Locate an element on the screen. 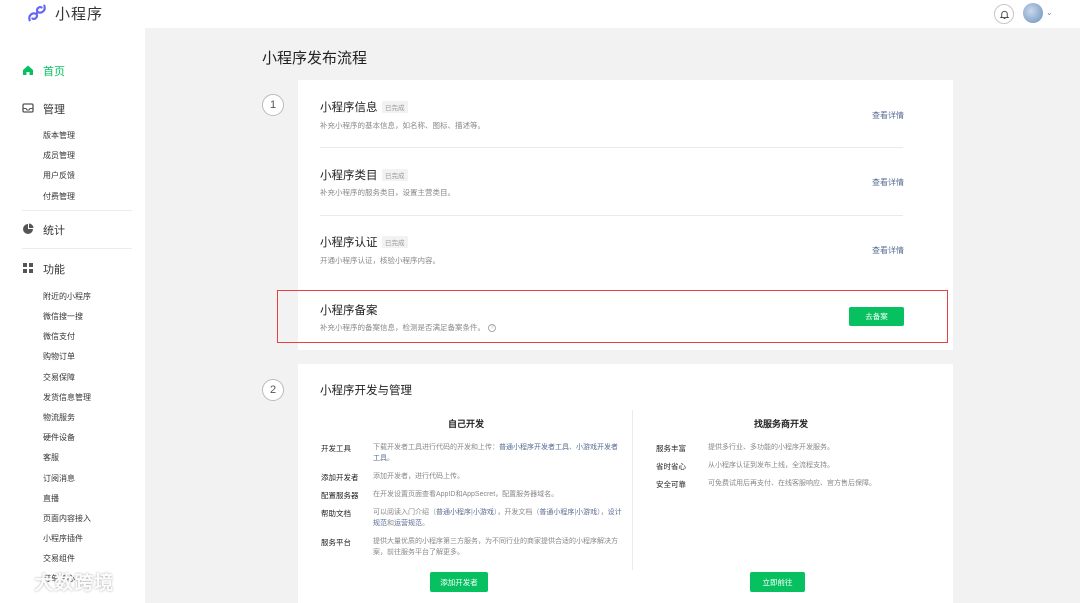 The width and height of the screenshot is (1080, 603). intro-game-link: 小游戏 is located at coordinates (483, 512).